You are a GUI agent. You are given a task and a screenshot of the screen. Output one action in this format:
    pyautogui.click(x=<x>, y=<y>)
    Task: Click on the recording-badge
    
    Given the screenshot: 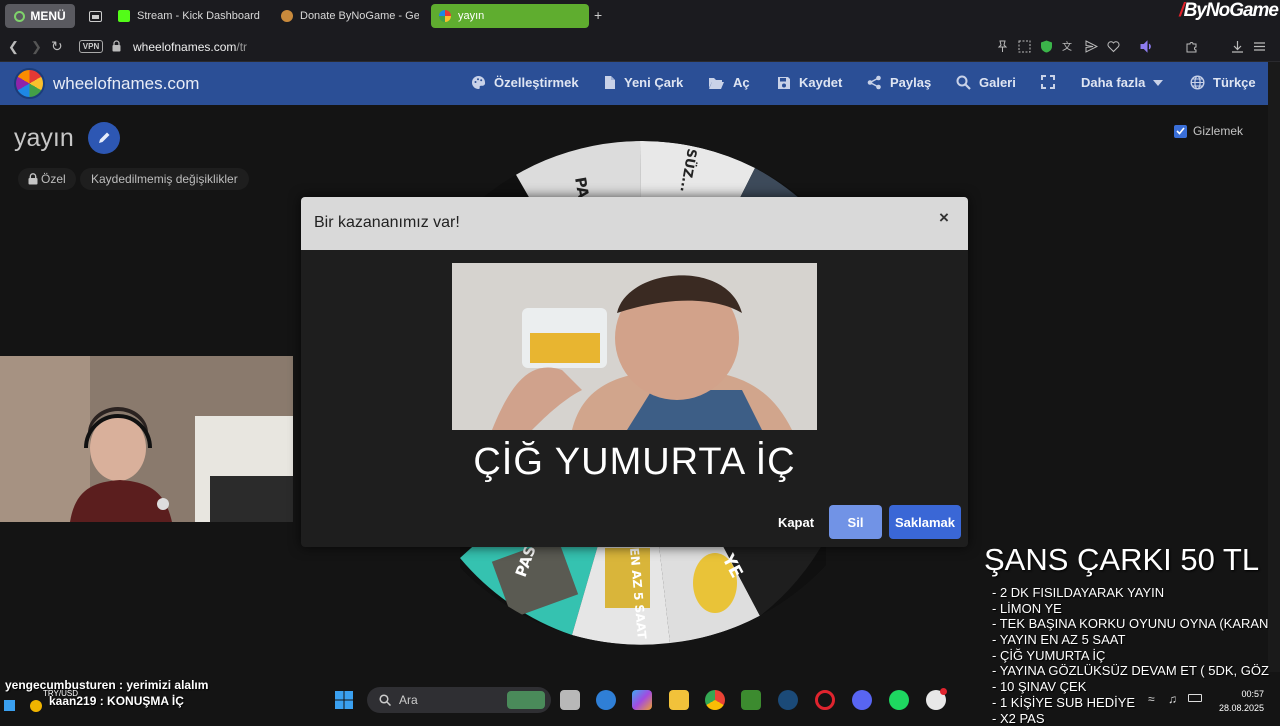 What is the action you would take?
    pyautogui.click(x=943, y=691)
    